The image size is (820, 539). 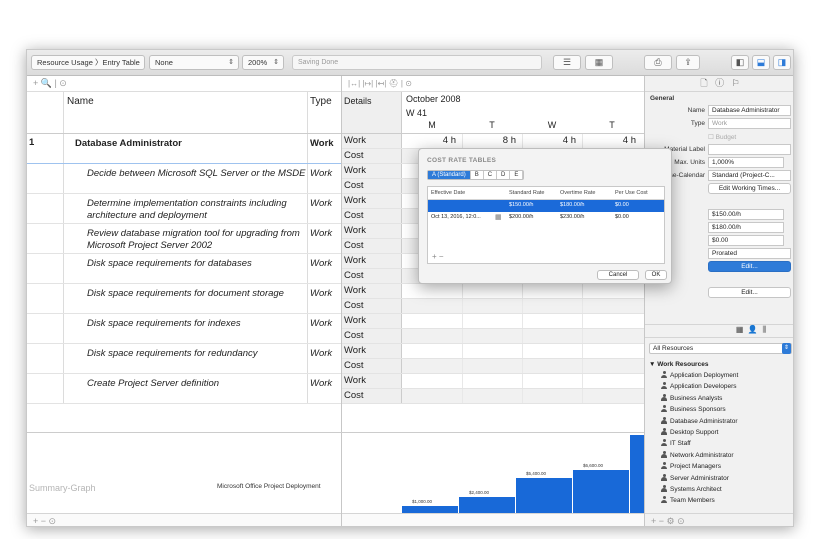 I want to click on table-row: 1 Database Administrator Work, so click(x=184, y=149).